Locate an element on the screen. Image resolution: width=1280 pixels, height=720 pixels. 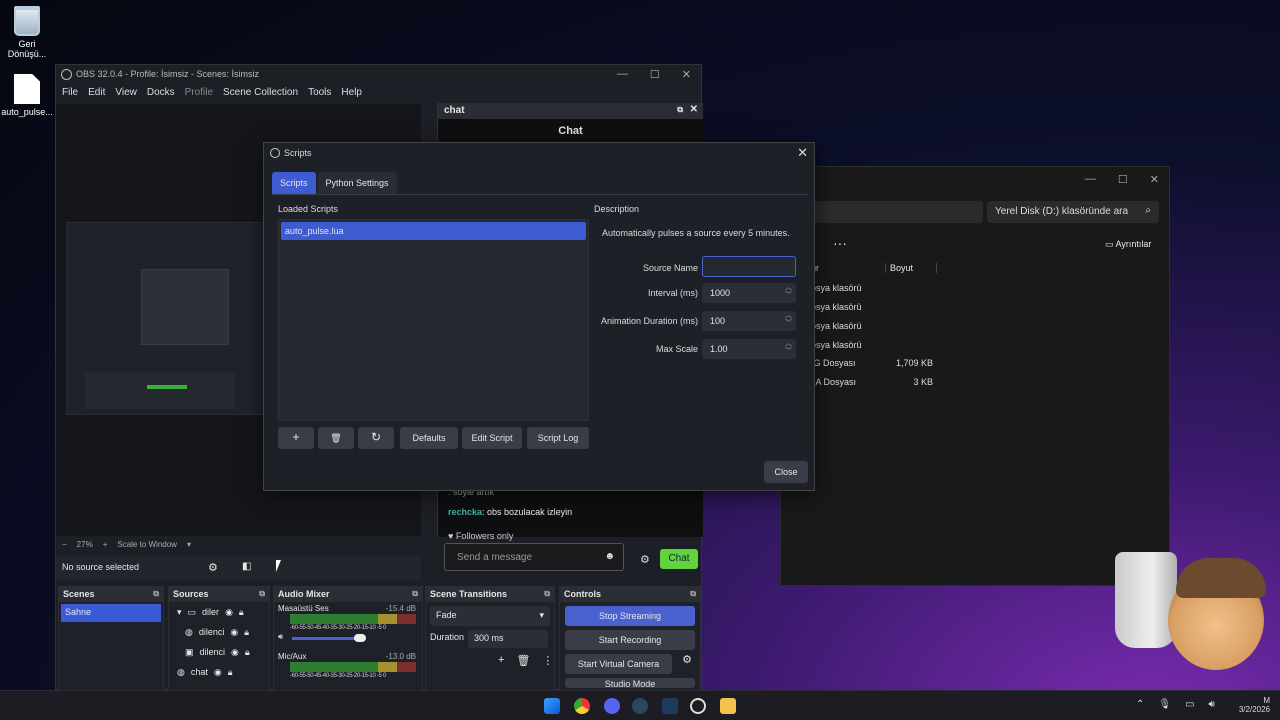
chevron-up-icon: ⌃ is located at coordinates (1140, 704).